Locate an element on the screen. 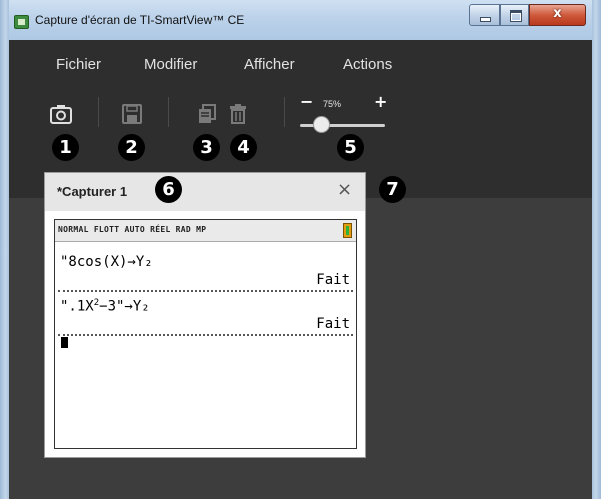 The height and width of the screenshot is (499, 601). result-line-2: Fait is located at coordinates (333, 324).